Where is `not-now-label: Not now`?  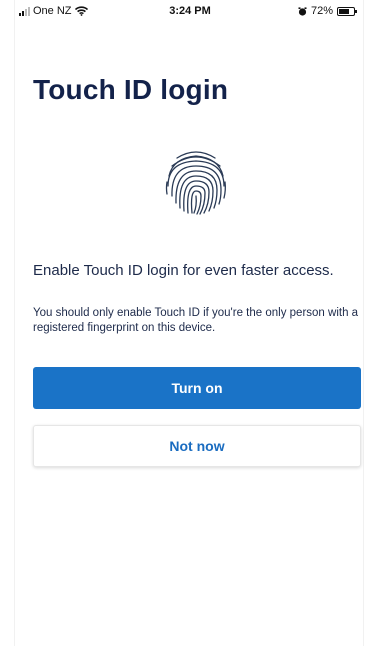
not-now-label: Not now is located at coordinates (197, 446).